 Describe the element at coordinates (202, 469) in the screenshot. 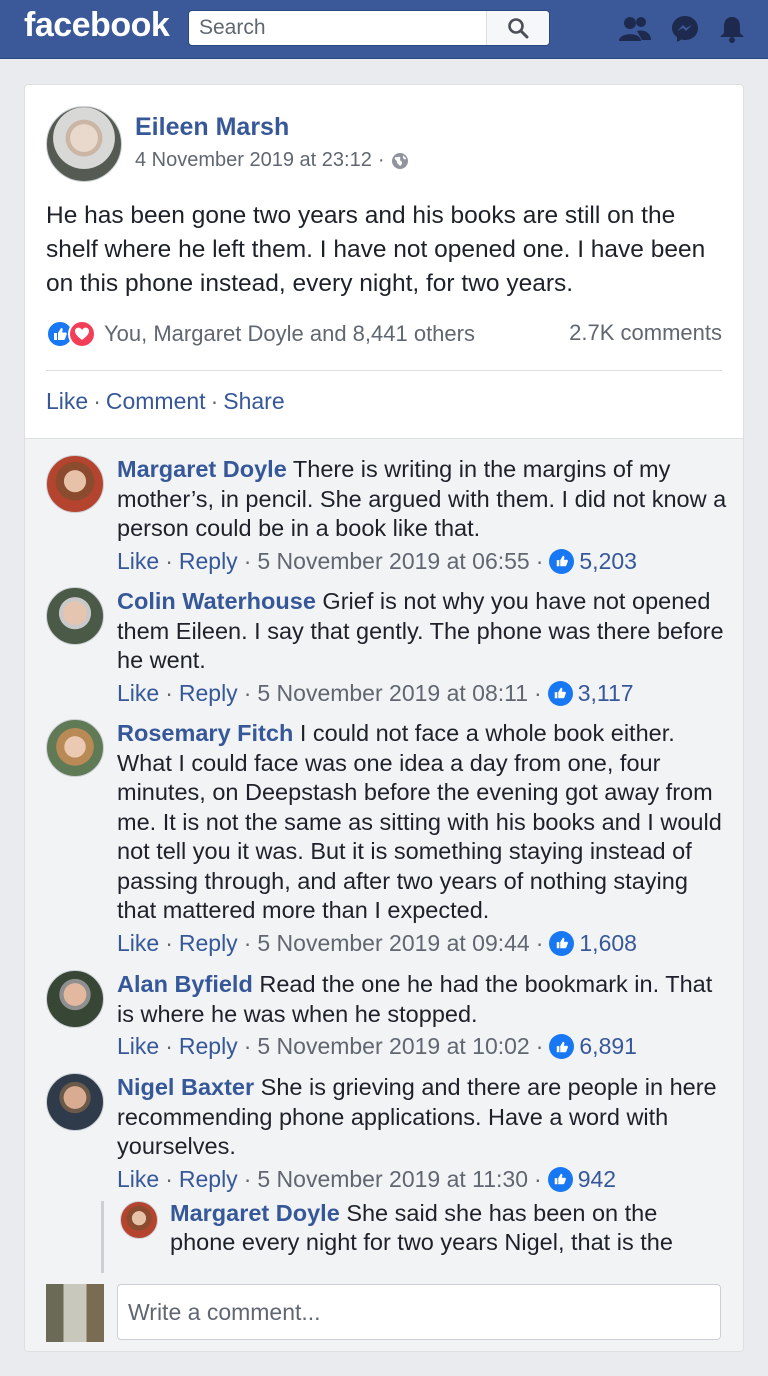

I see `commenter-name: Margaret Doyle` at that location.